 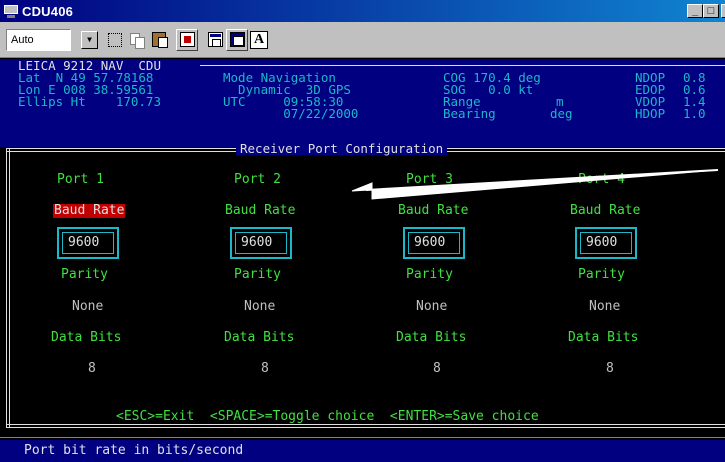 What do you see at coordinates (362, 40) in the screenshot?
I see `toolbar: Auto ▼ A` at bounding box center [362, 40].